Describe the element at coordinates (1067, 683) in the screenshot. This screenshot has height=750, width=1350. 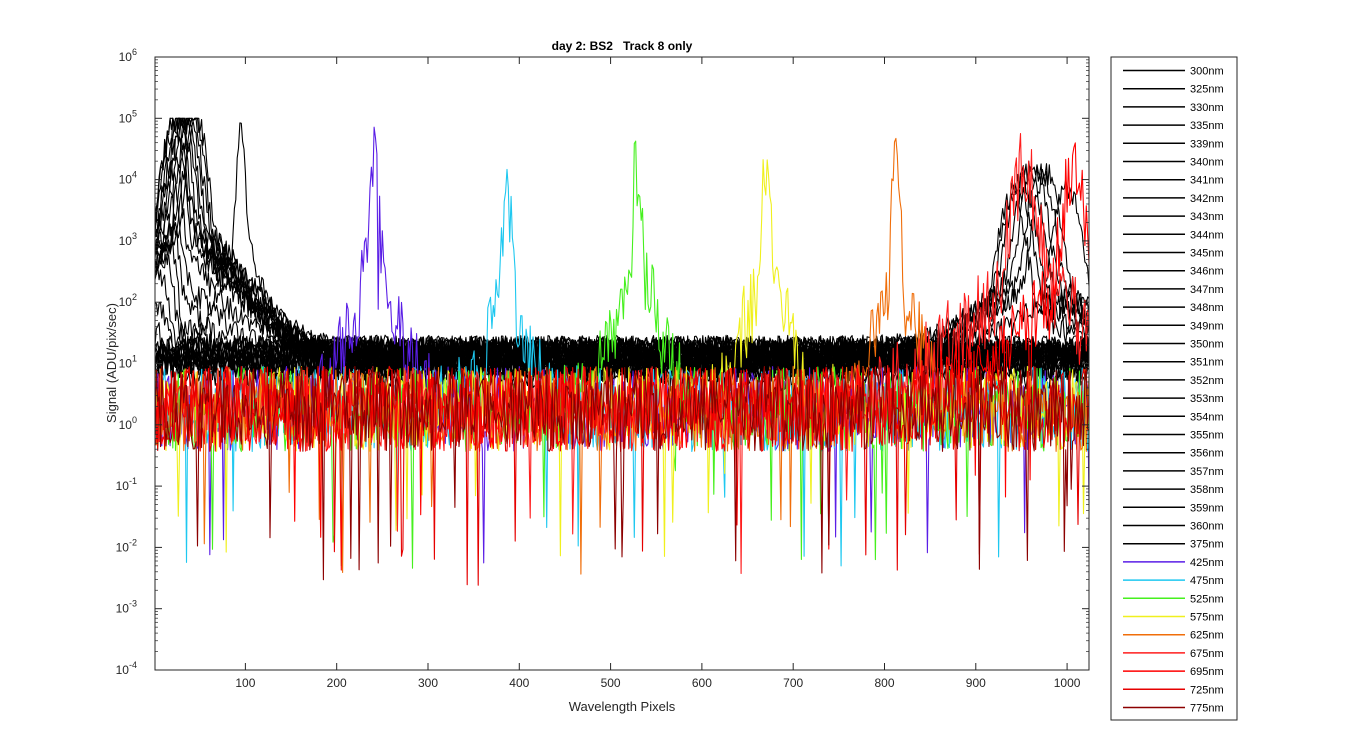
I see `x-tick-label: 1000` at that location.